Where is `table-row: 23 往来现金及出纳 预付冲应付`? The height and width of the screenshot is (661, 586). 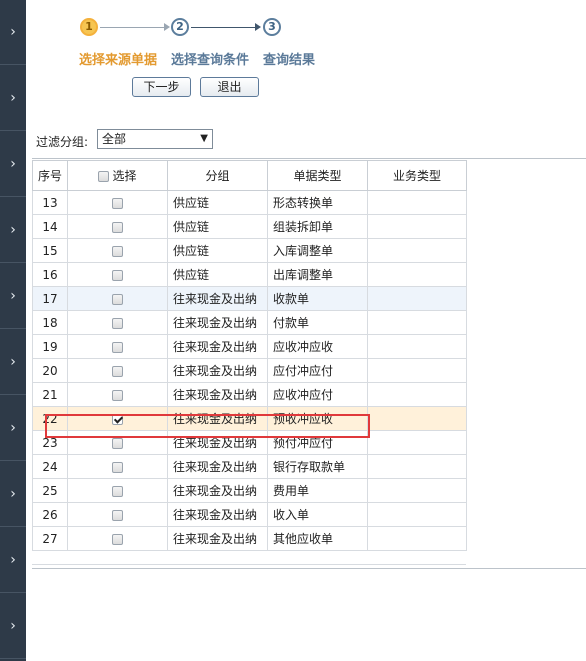
table-row: 23 往来现金及出纳 预付冲应付 is located at coordinates (249, 442).